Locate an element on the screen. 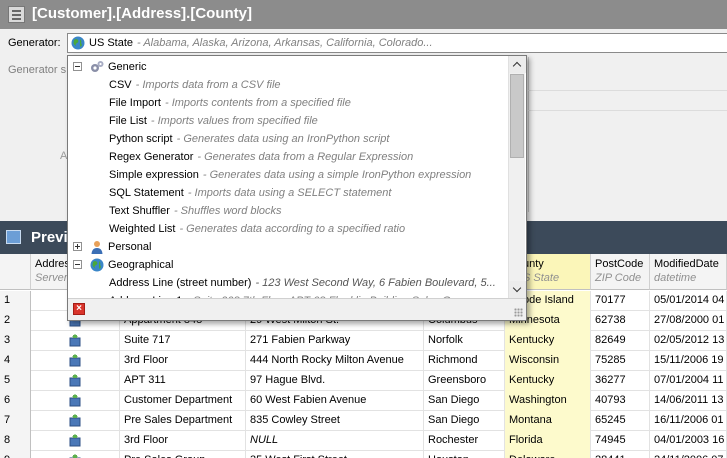 The width and height of the screenshot is (727, 458). city-cell: Richmond is located at coordinates (464, 361).